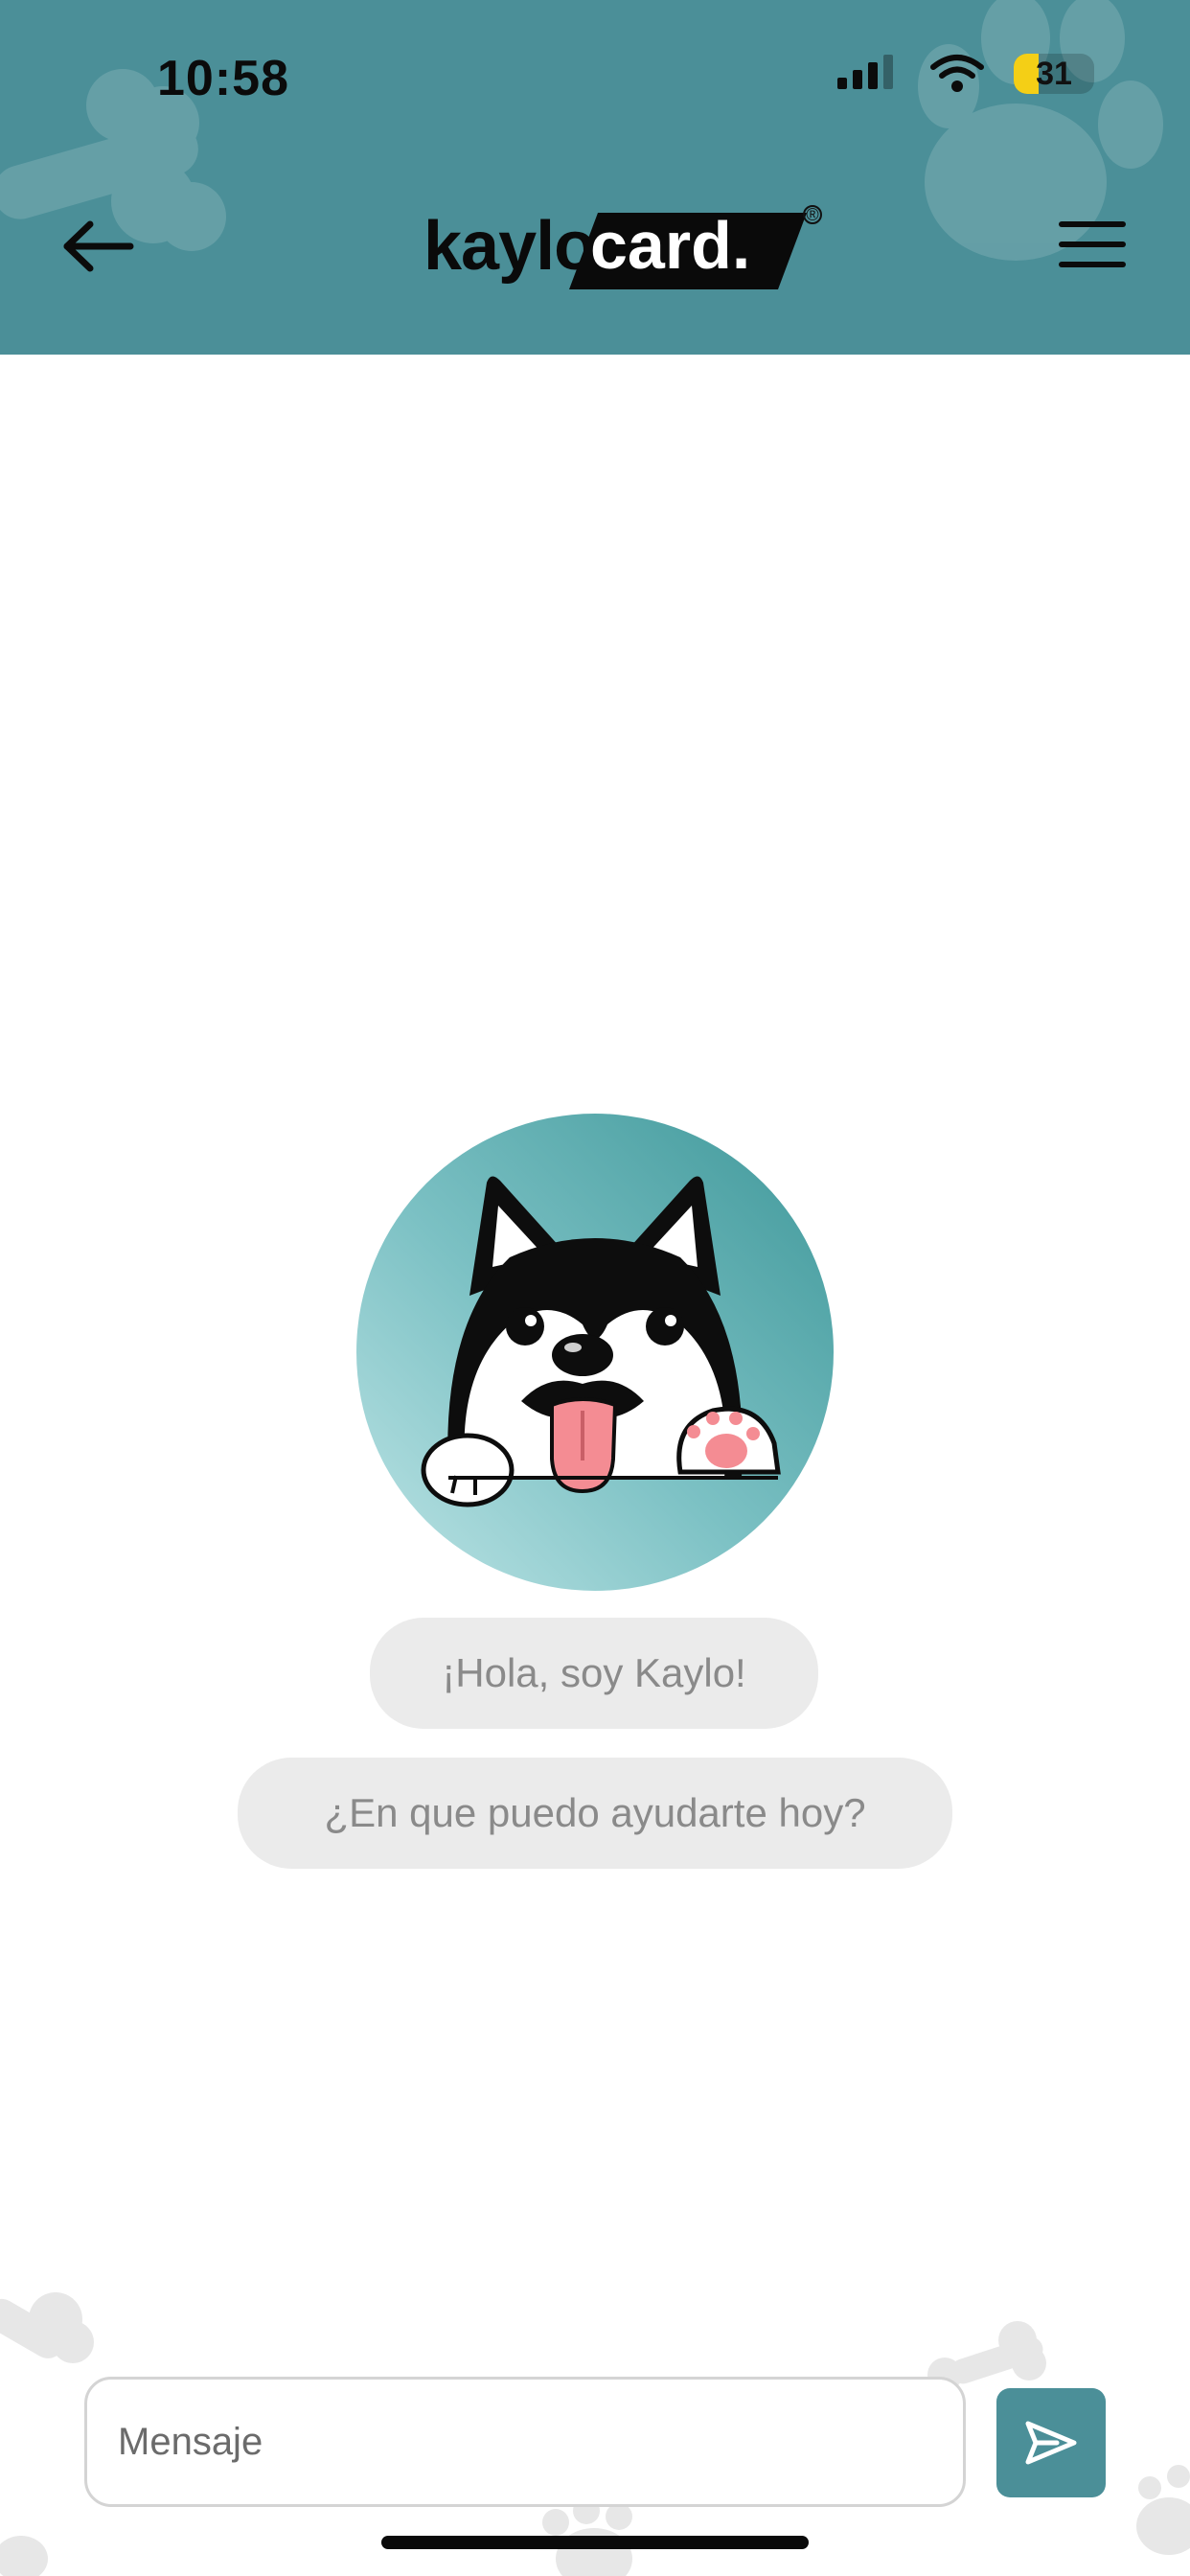 The width and height of the screenshot is (1190, 2576). I want to click on battery-level: 31, so click(1054, 73).